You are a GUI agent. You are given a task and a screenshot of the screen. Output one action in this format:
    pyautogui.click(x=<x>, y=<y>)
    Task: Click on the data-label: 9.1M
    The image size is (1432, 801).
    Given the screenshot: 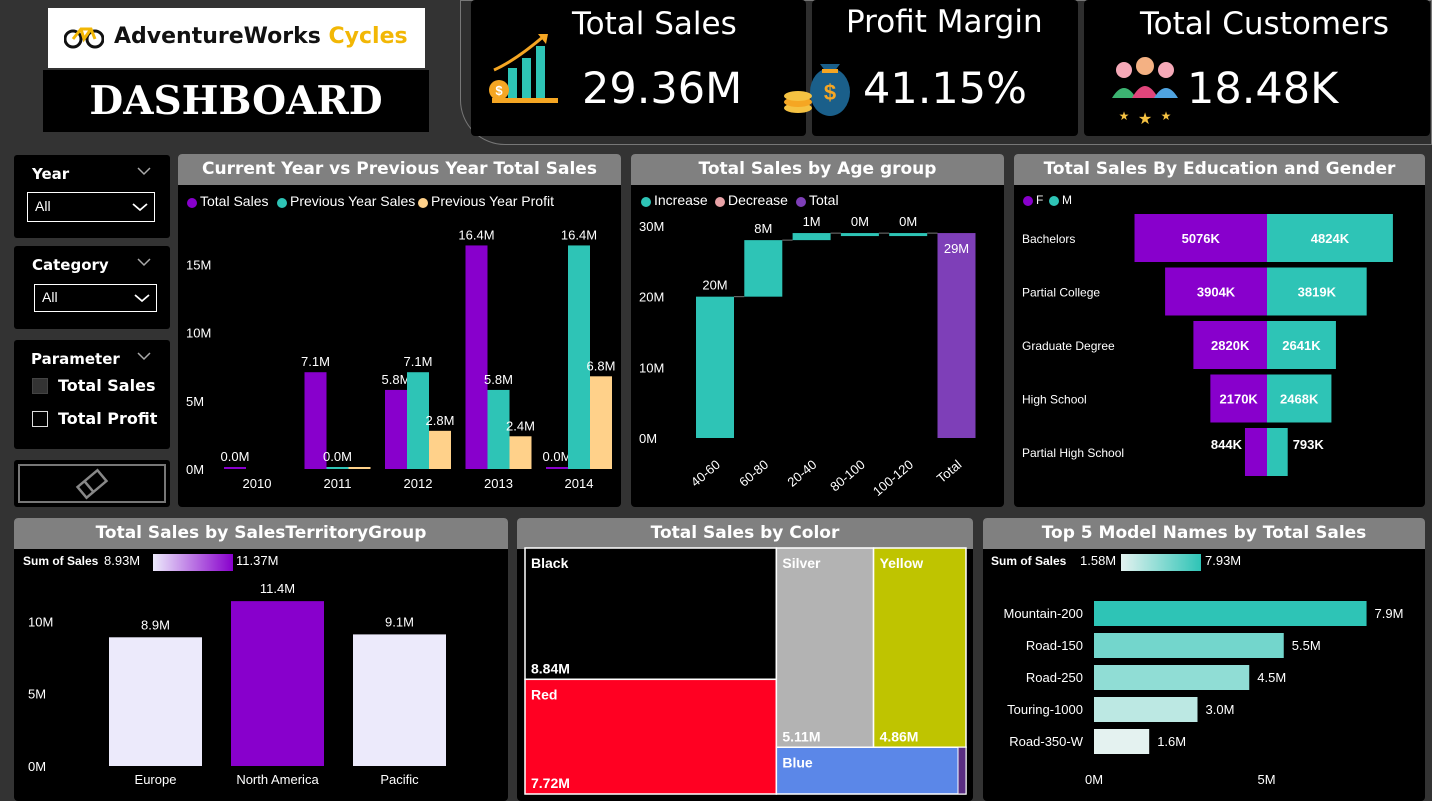 What is the action you would take?
    pyautogui.click(x=399, y=621)
    